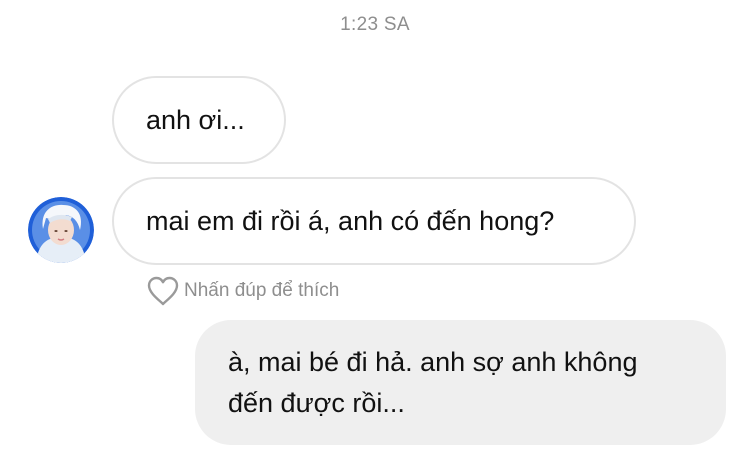  Describe the element at coordinates (375, 24) in the screenshot. I see `message-timestamp: 1:23 SA` at that location.